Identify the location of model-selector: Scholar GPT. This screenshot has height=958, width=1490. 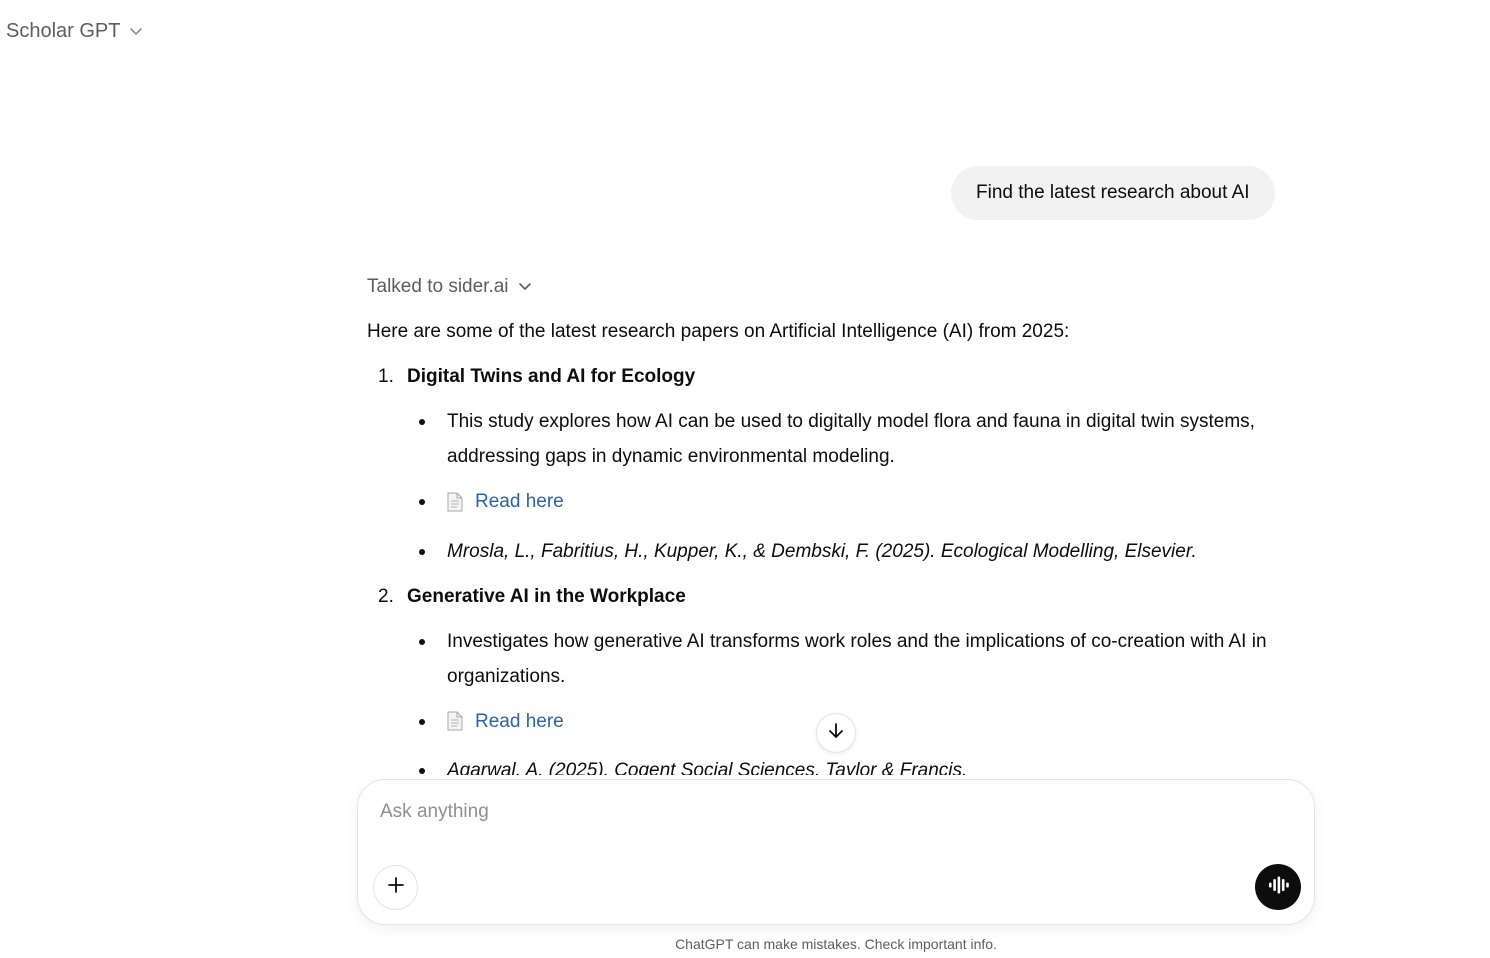
(75, 31).